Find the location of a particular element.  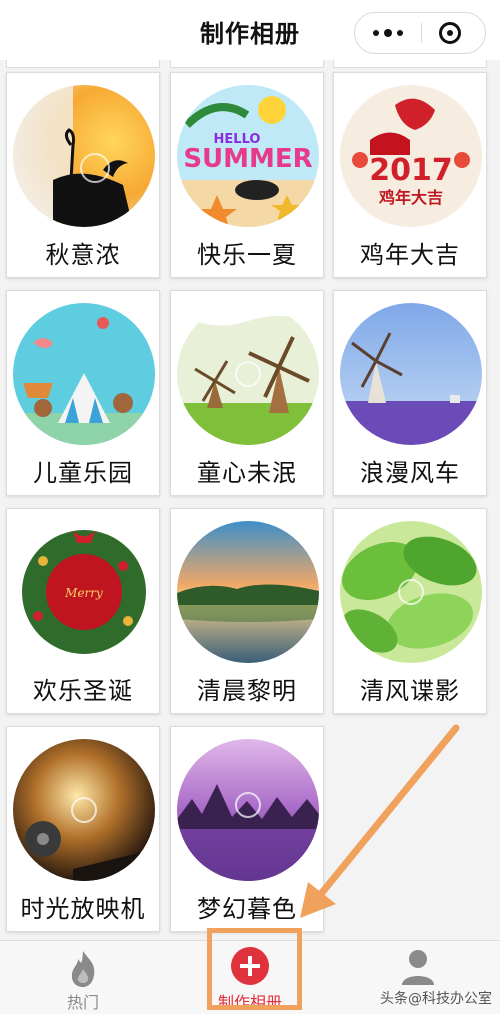

album-card-dusk: 梦幻暮色 is located at coordinates (247, 829).